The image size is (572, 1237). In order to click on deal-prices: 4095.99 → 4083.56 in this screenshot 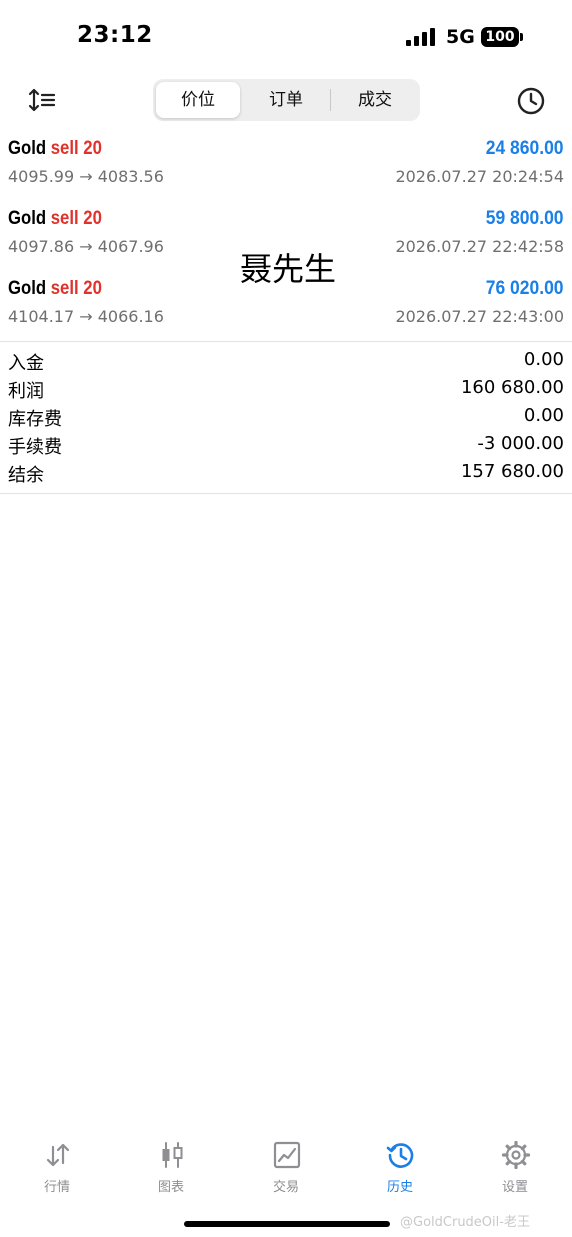, I will do `click(86, 176)`.